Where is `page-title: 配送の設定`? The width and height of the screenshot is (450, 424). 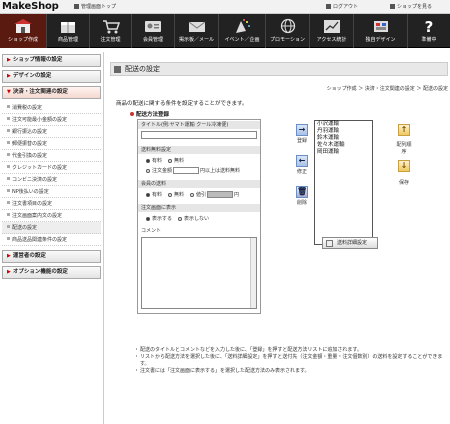 page-title: 配送の設定 is located at coordinates (142, 69).